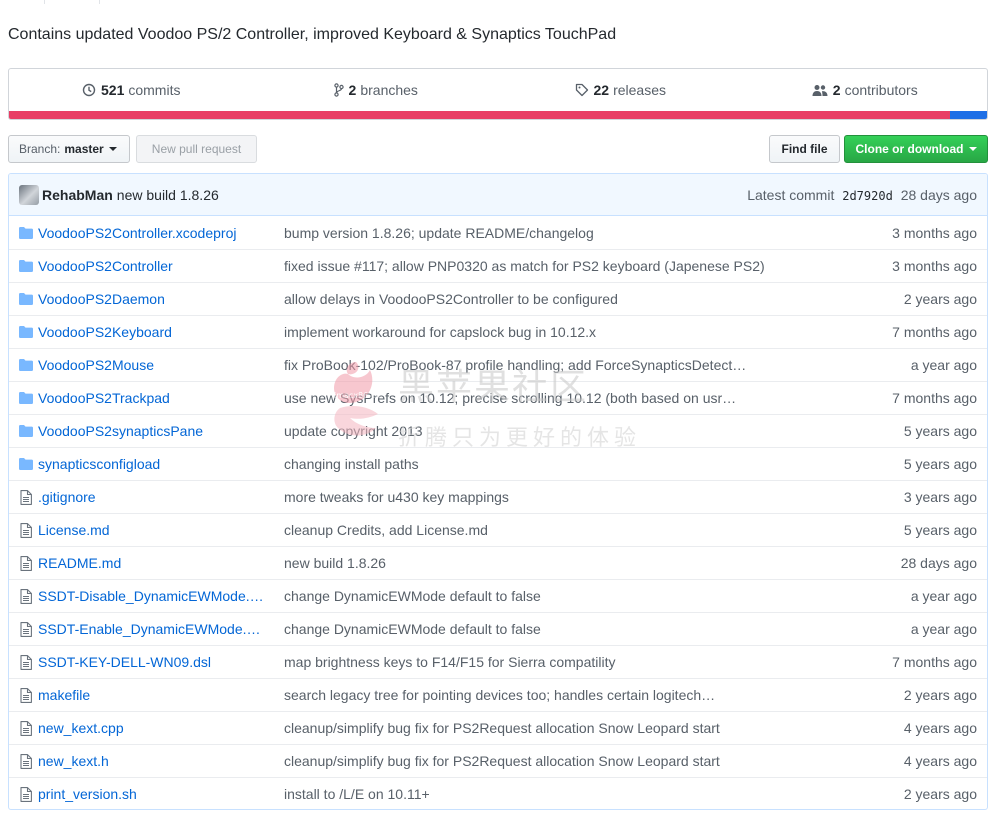 This screenshot has width=994, height=814. What do you see at coordinates (867, 196) in the screenshot?
I see `commit-sha: 2d7920d` at bounding box center [867, 196].